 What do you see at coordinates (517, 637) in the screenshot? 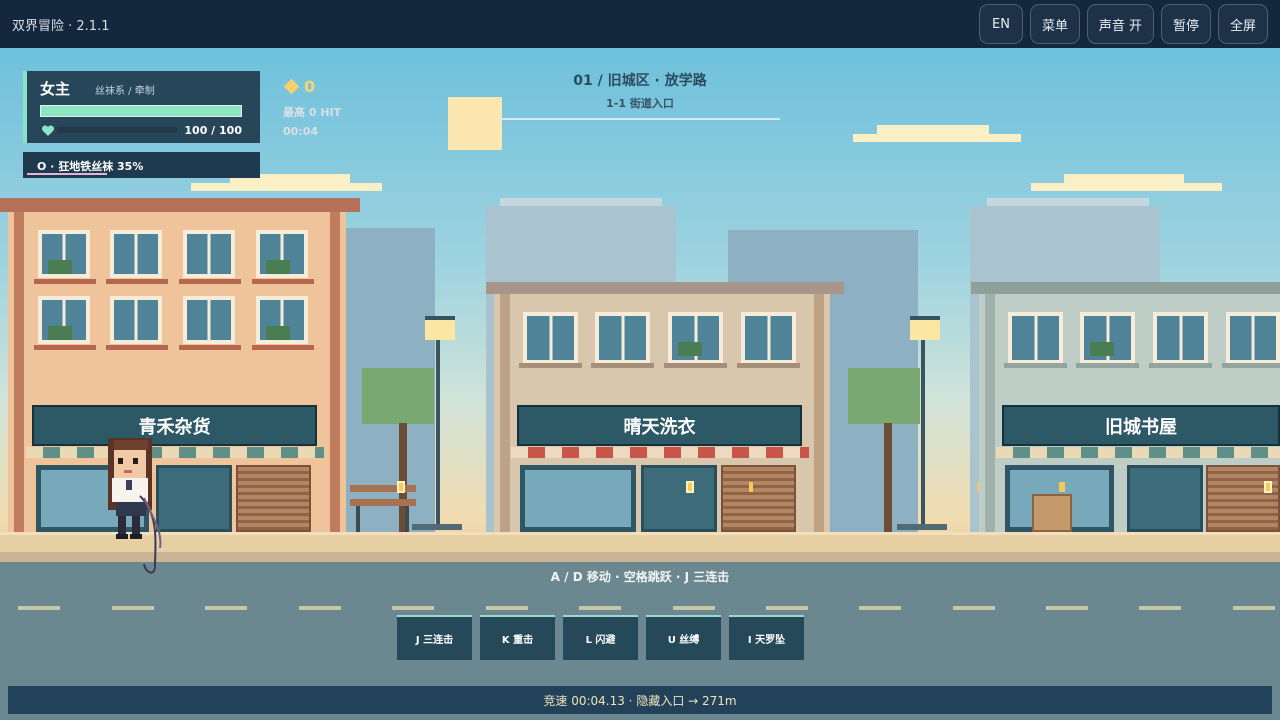
I see `skill-button-heavy: K 重击` at bounding box center [517, 637].